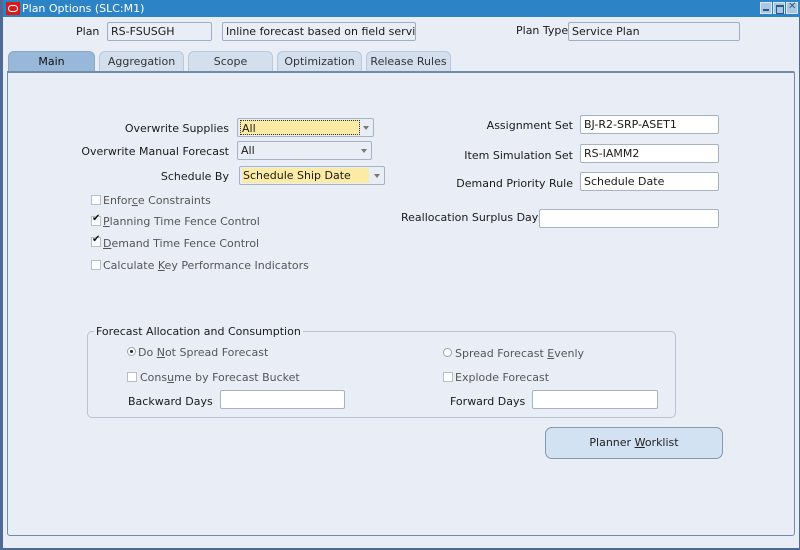  I want to click on explode-forecast-label: Explode Forecast, so click(502, 377).